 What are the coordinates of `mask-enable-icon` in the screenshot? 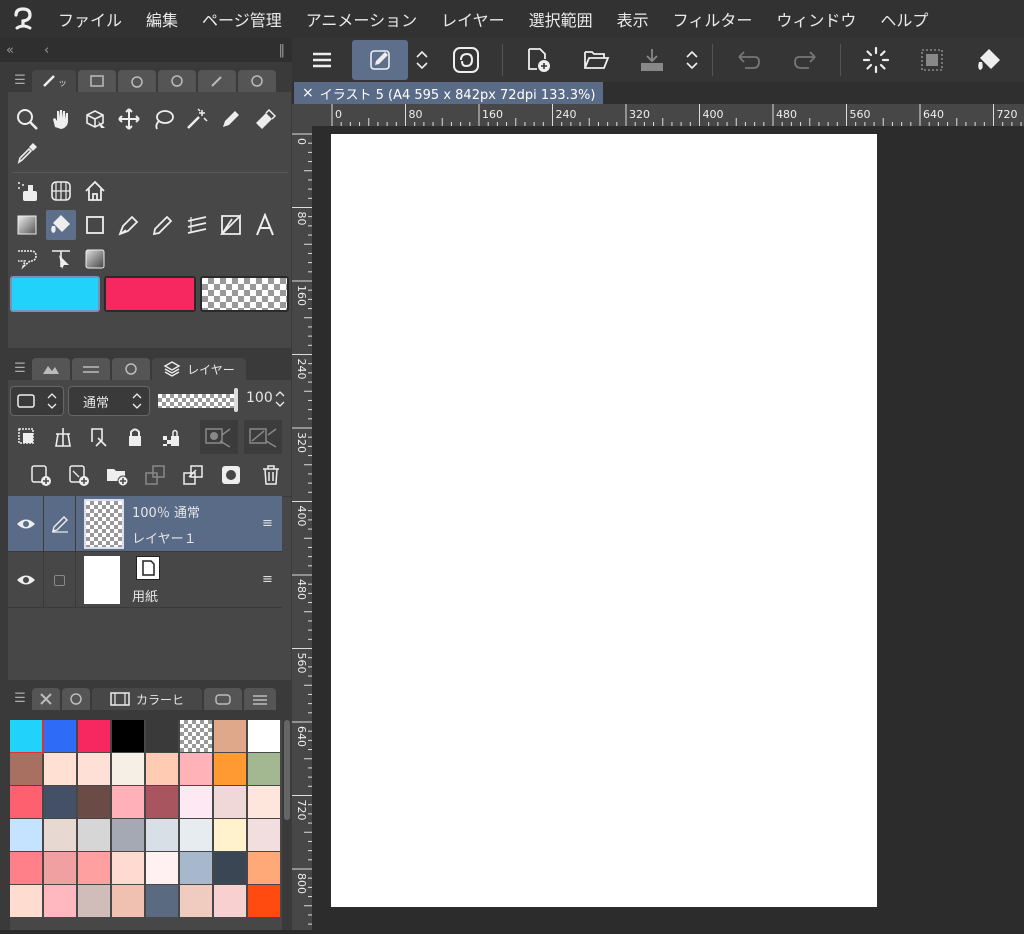 It's located at (219, 437).